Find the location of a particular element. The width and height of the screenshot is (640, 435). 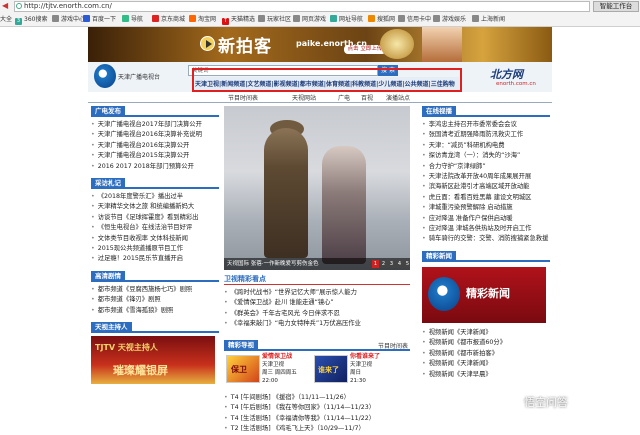

back-icon: ◀ is located at coordinates (6, 6).